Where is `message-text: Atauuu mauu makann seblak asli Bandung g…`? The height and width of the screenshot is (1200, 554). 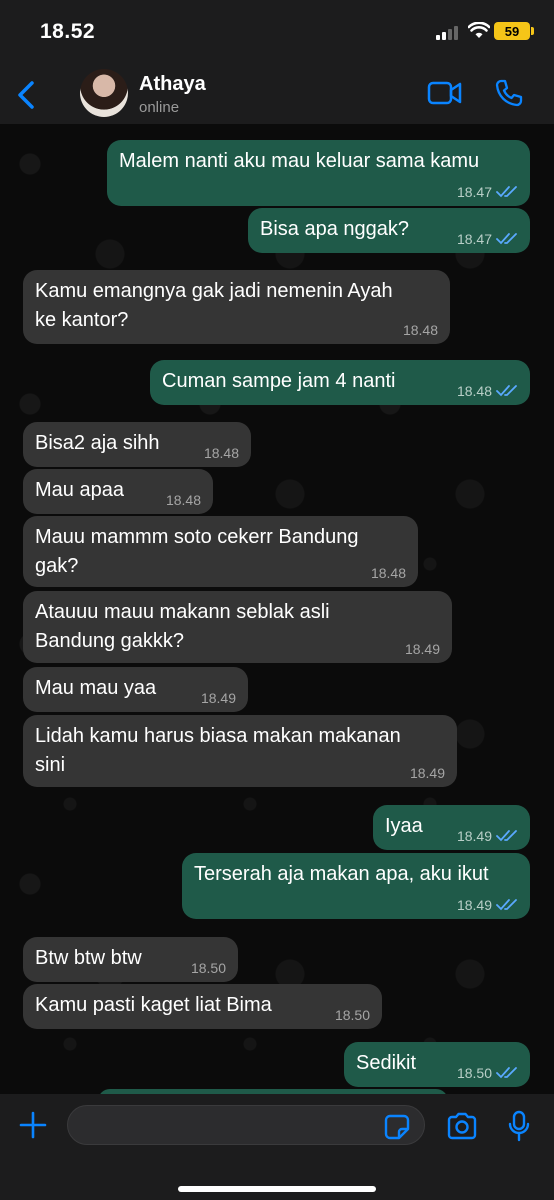 message-text: Atauuu mauu makann seblak asli Bandung g… is located at coordinates (182, 626).